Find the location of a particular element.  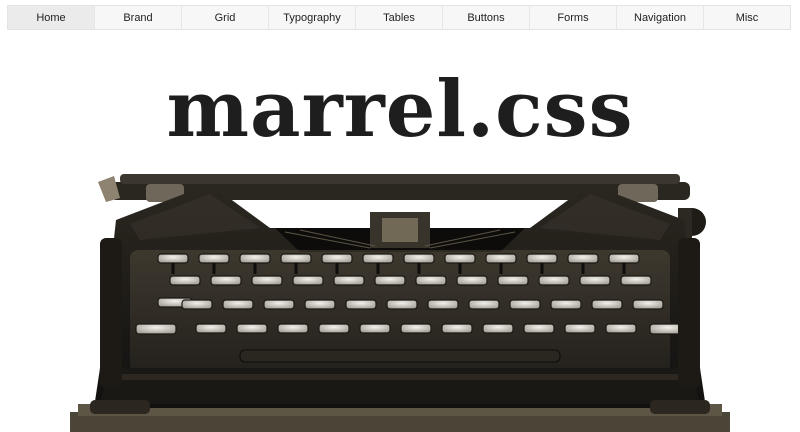

nav-item-navigation: Navigation is located at coordinates (660, 17).